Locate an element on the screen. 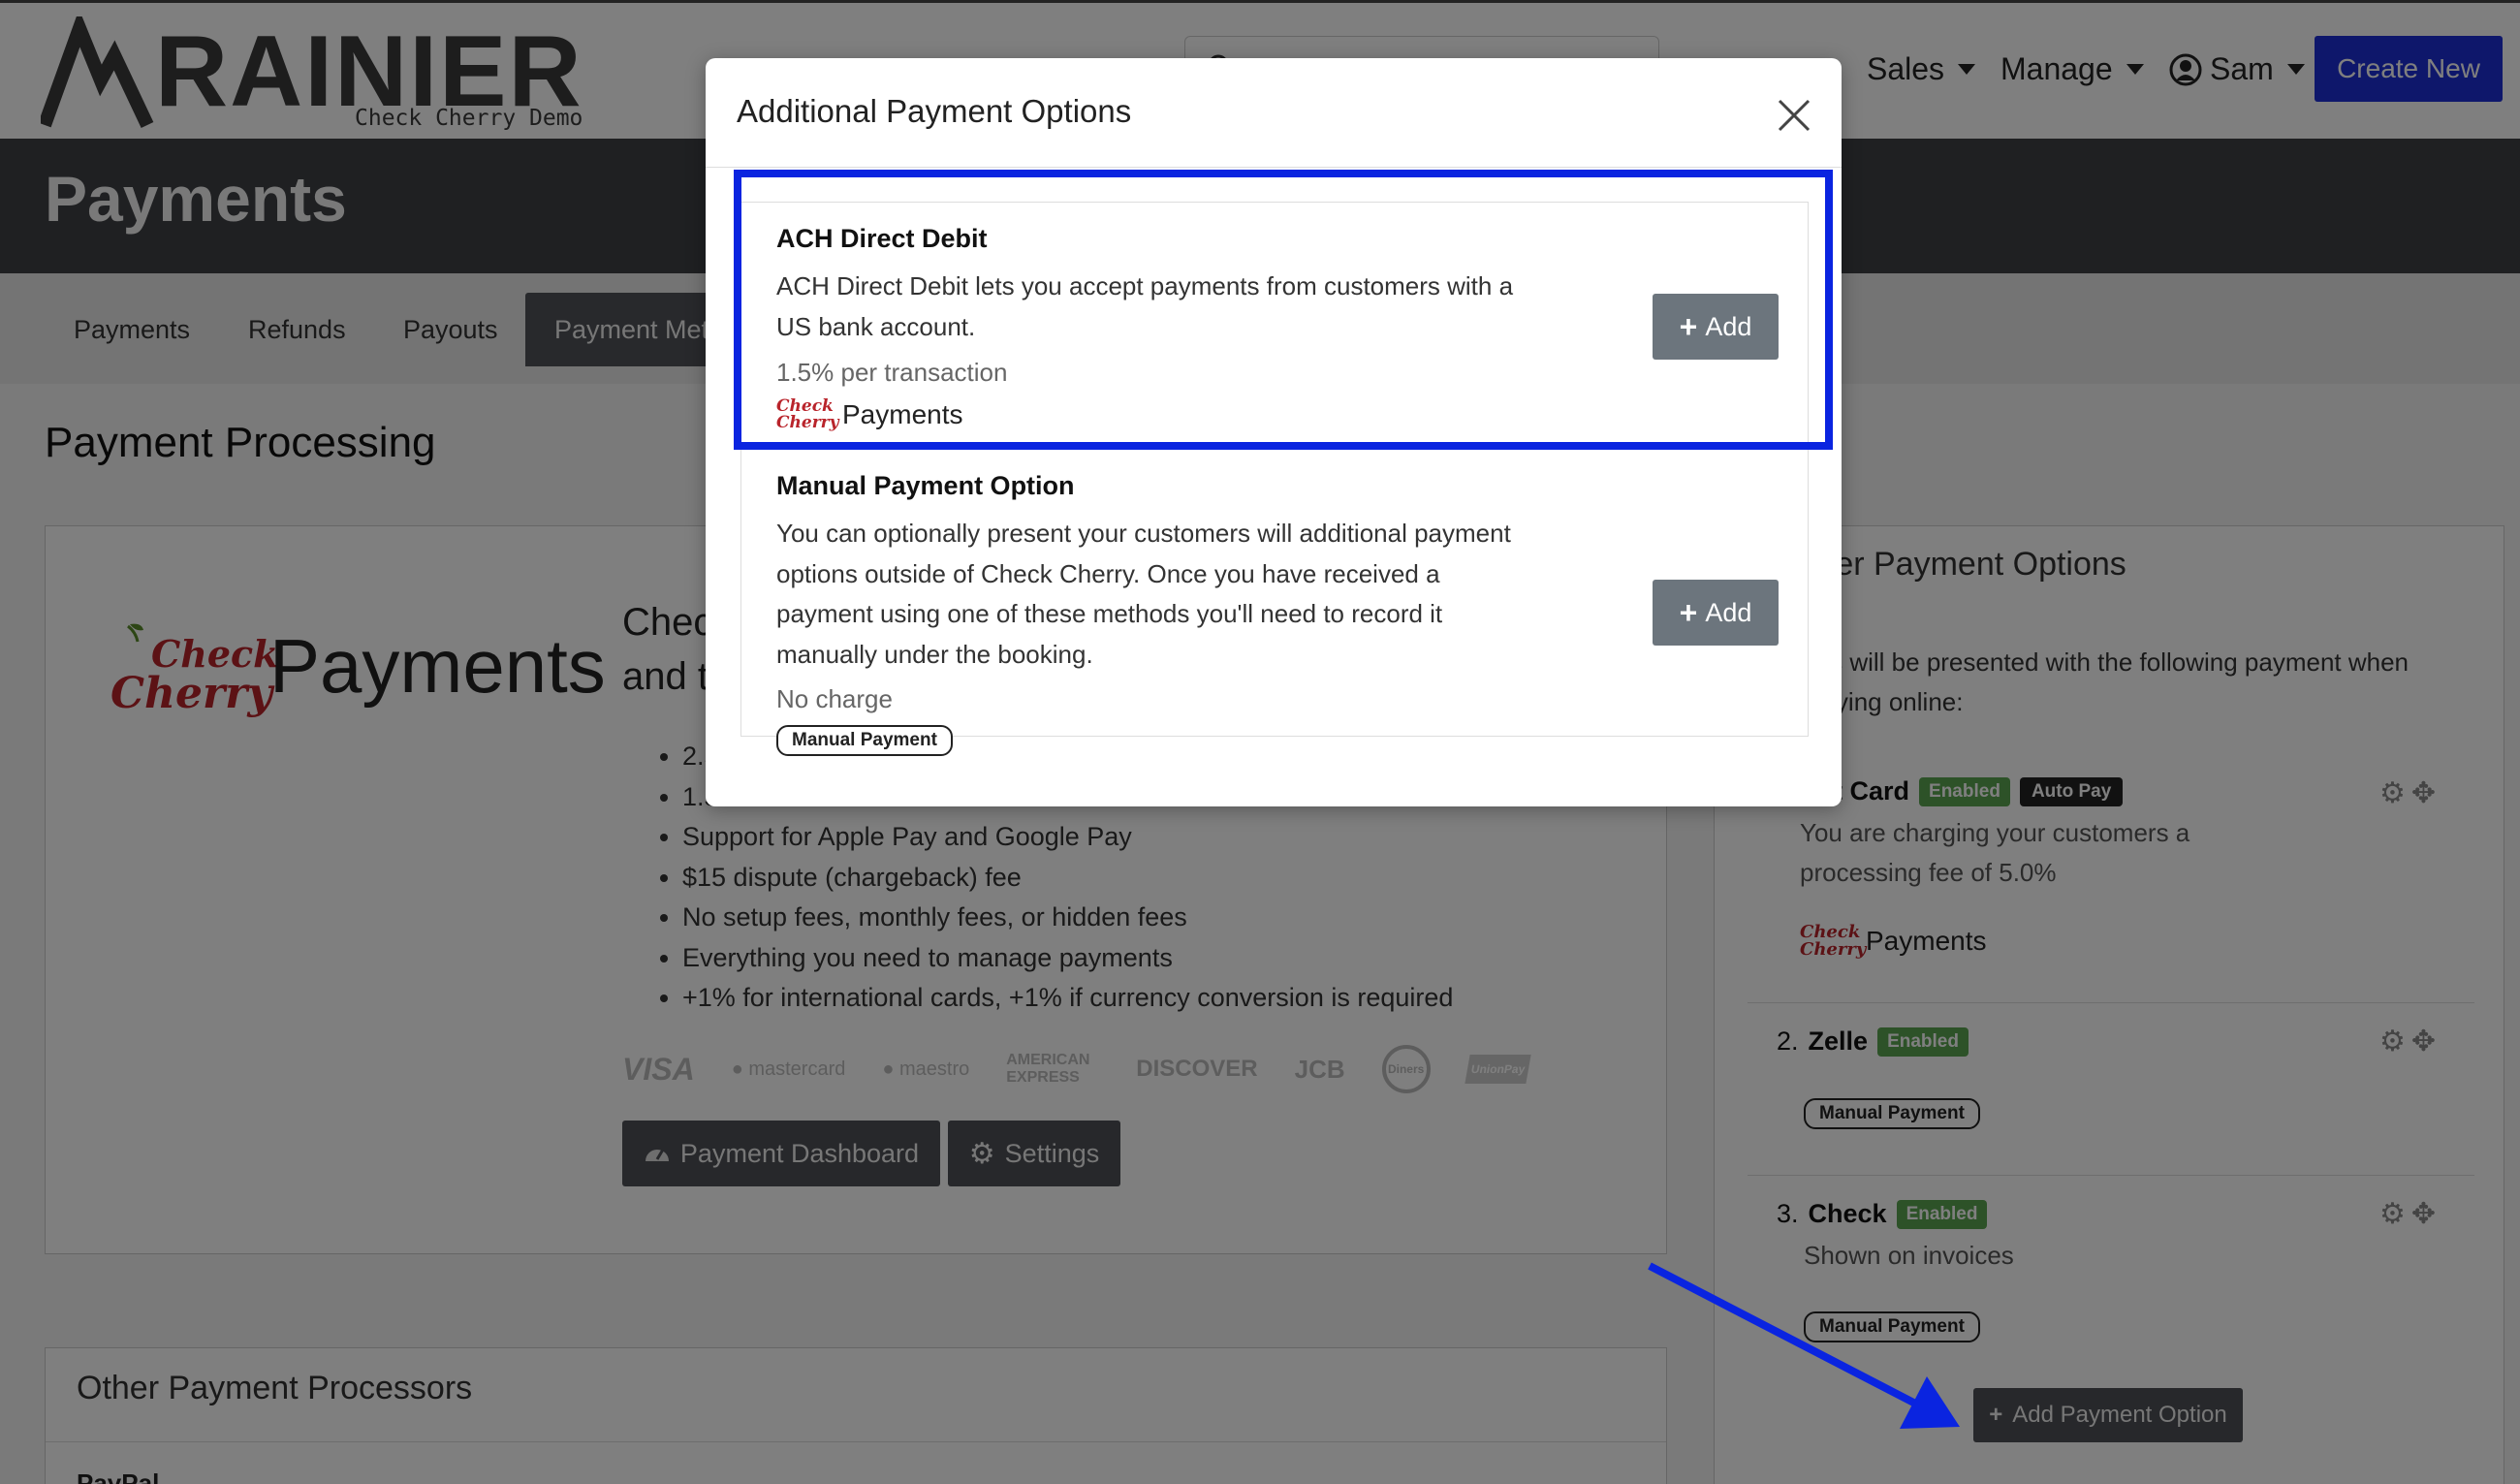 The width and height of the screenshot is (2520, 1484). divider is located at coordinates (1274, 168).